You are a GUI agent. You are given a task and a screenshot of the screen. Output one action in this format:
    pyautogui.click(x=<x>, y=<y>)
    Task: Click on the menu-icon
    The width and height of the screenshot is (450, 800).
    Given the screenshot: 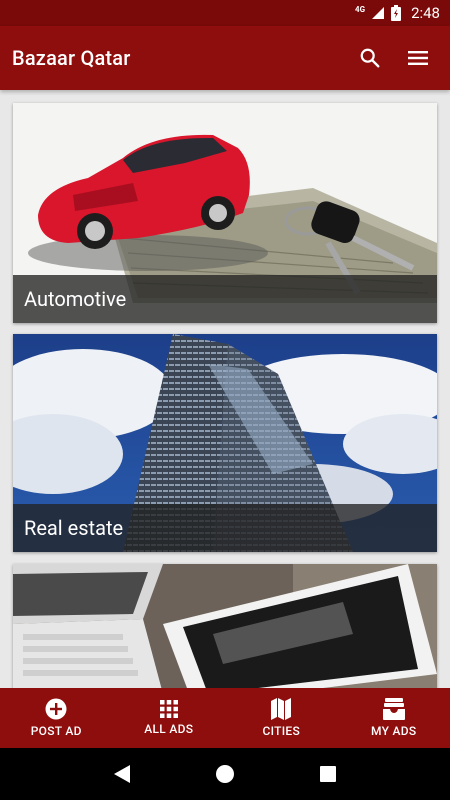 What is the action you would take?
    pyautogui.click(x=418, y=58)
    